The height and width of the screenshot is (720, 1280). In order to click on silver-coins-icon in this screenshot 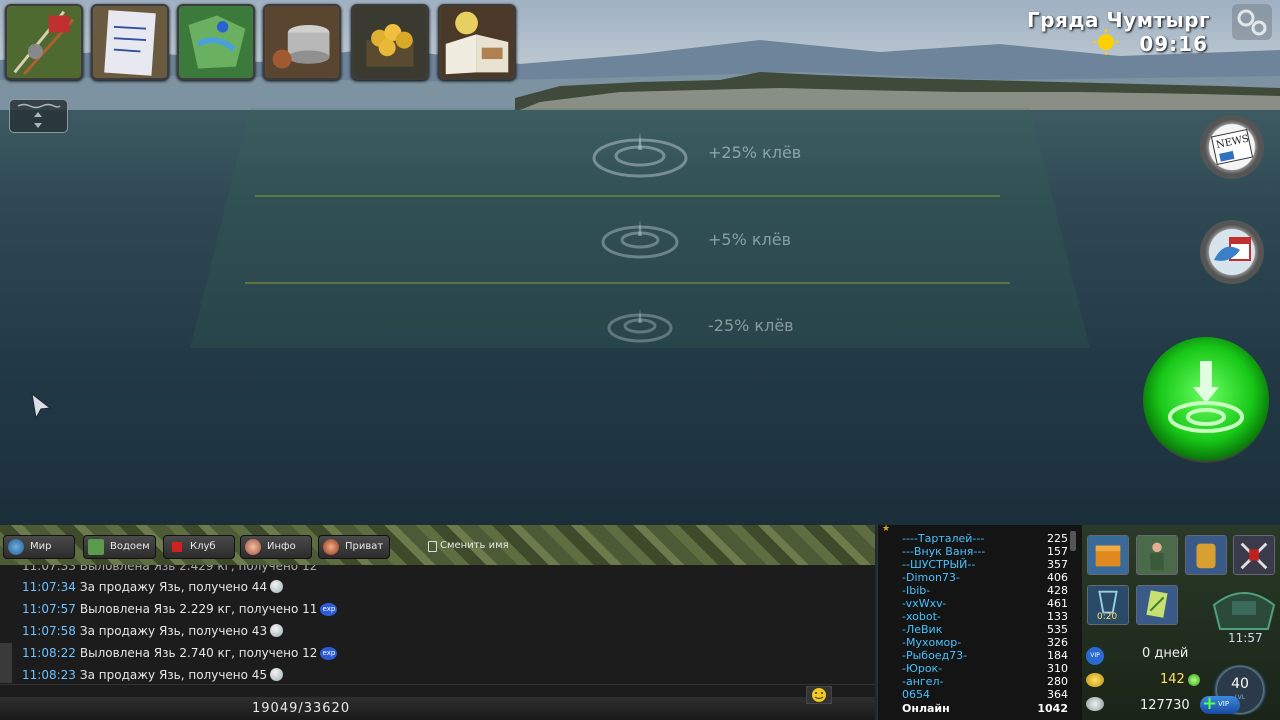, I will do `click(1095, 704)`.